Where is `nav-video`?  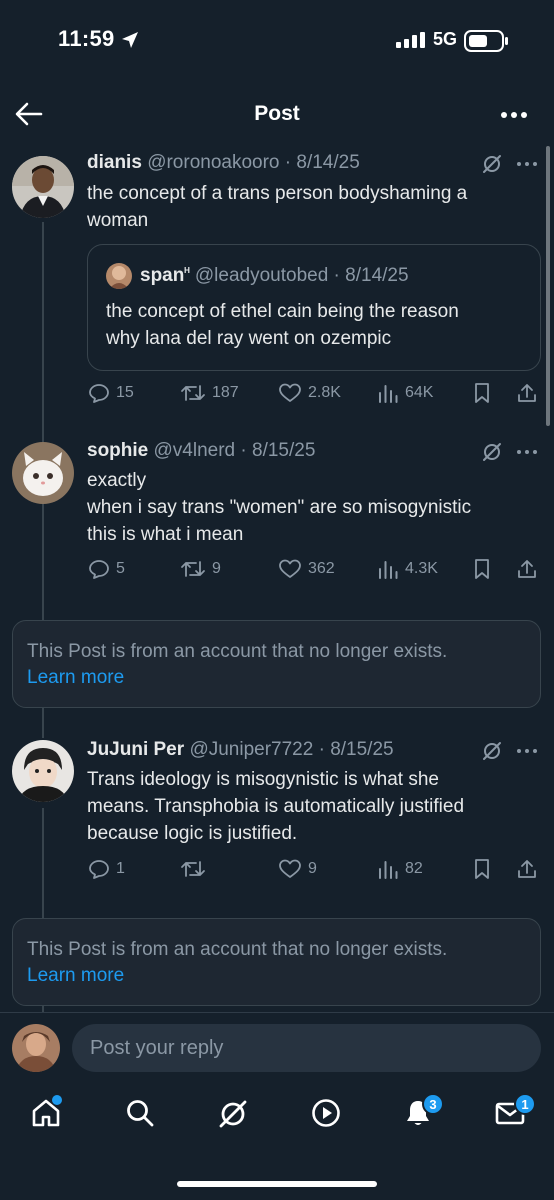
nav-video is located at coordinates (326, 1113).